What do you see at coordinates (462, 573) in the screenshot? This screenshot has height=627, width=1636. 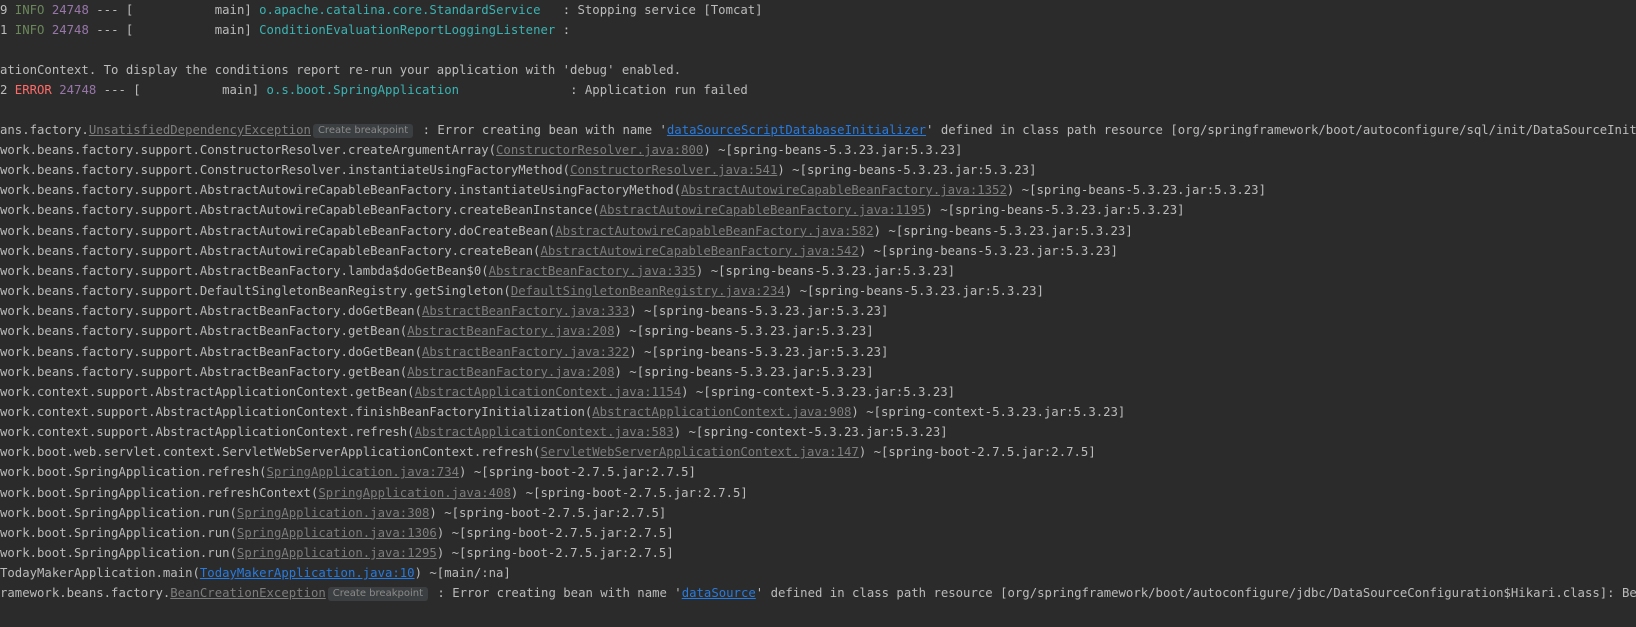 I see `frame-jar: ) ~[main/:na]` at bounding box center [462, 573].